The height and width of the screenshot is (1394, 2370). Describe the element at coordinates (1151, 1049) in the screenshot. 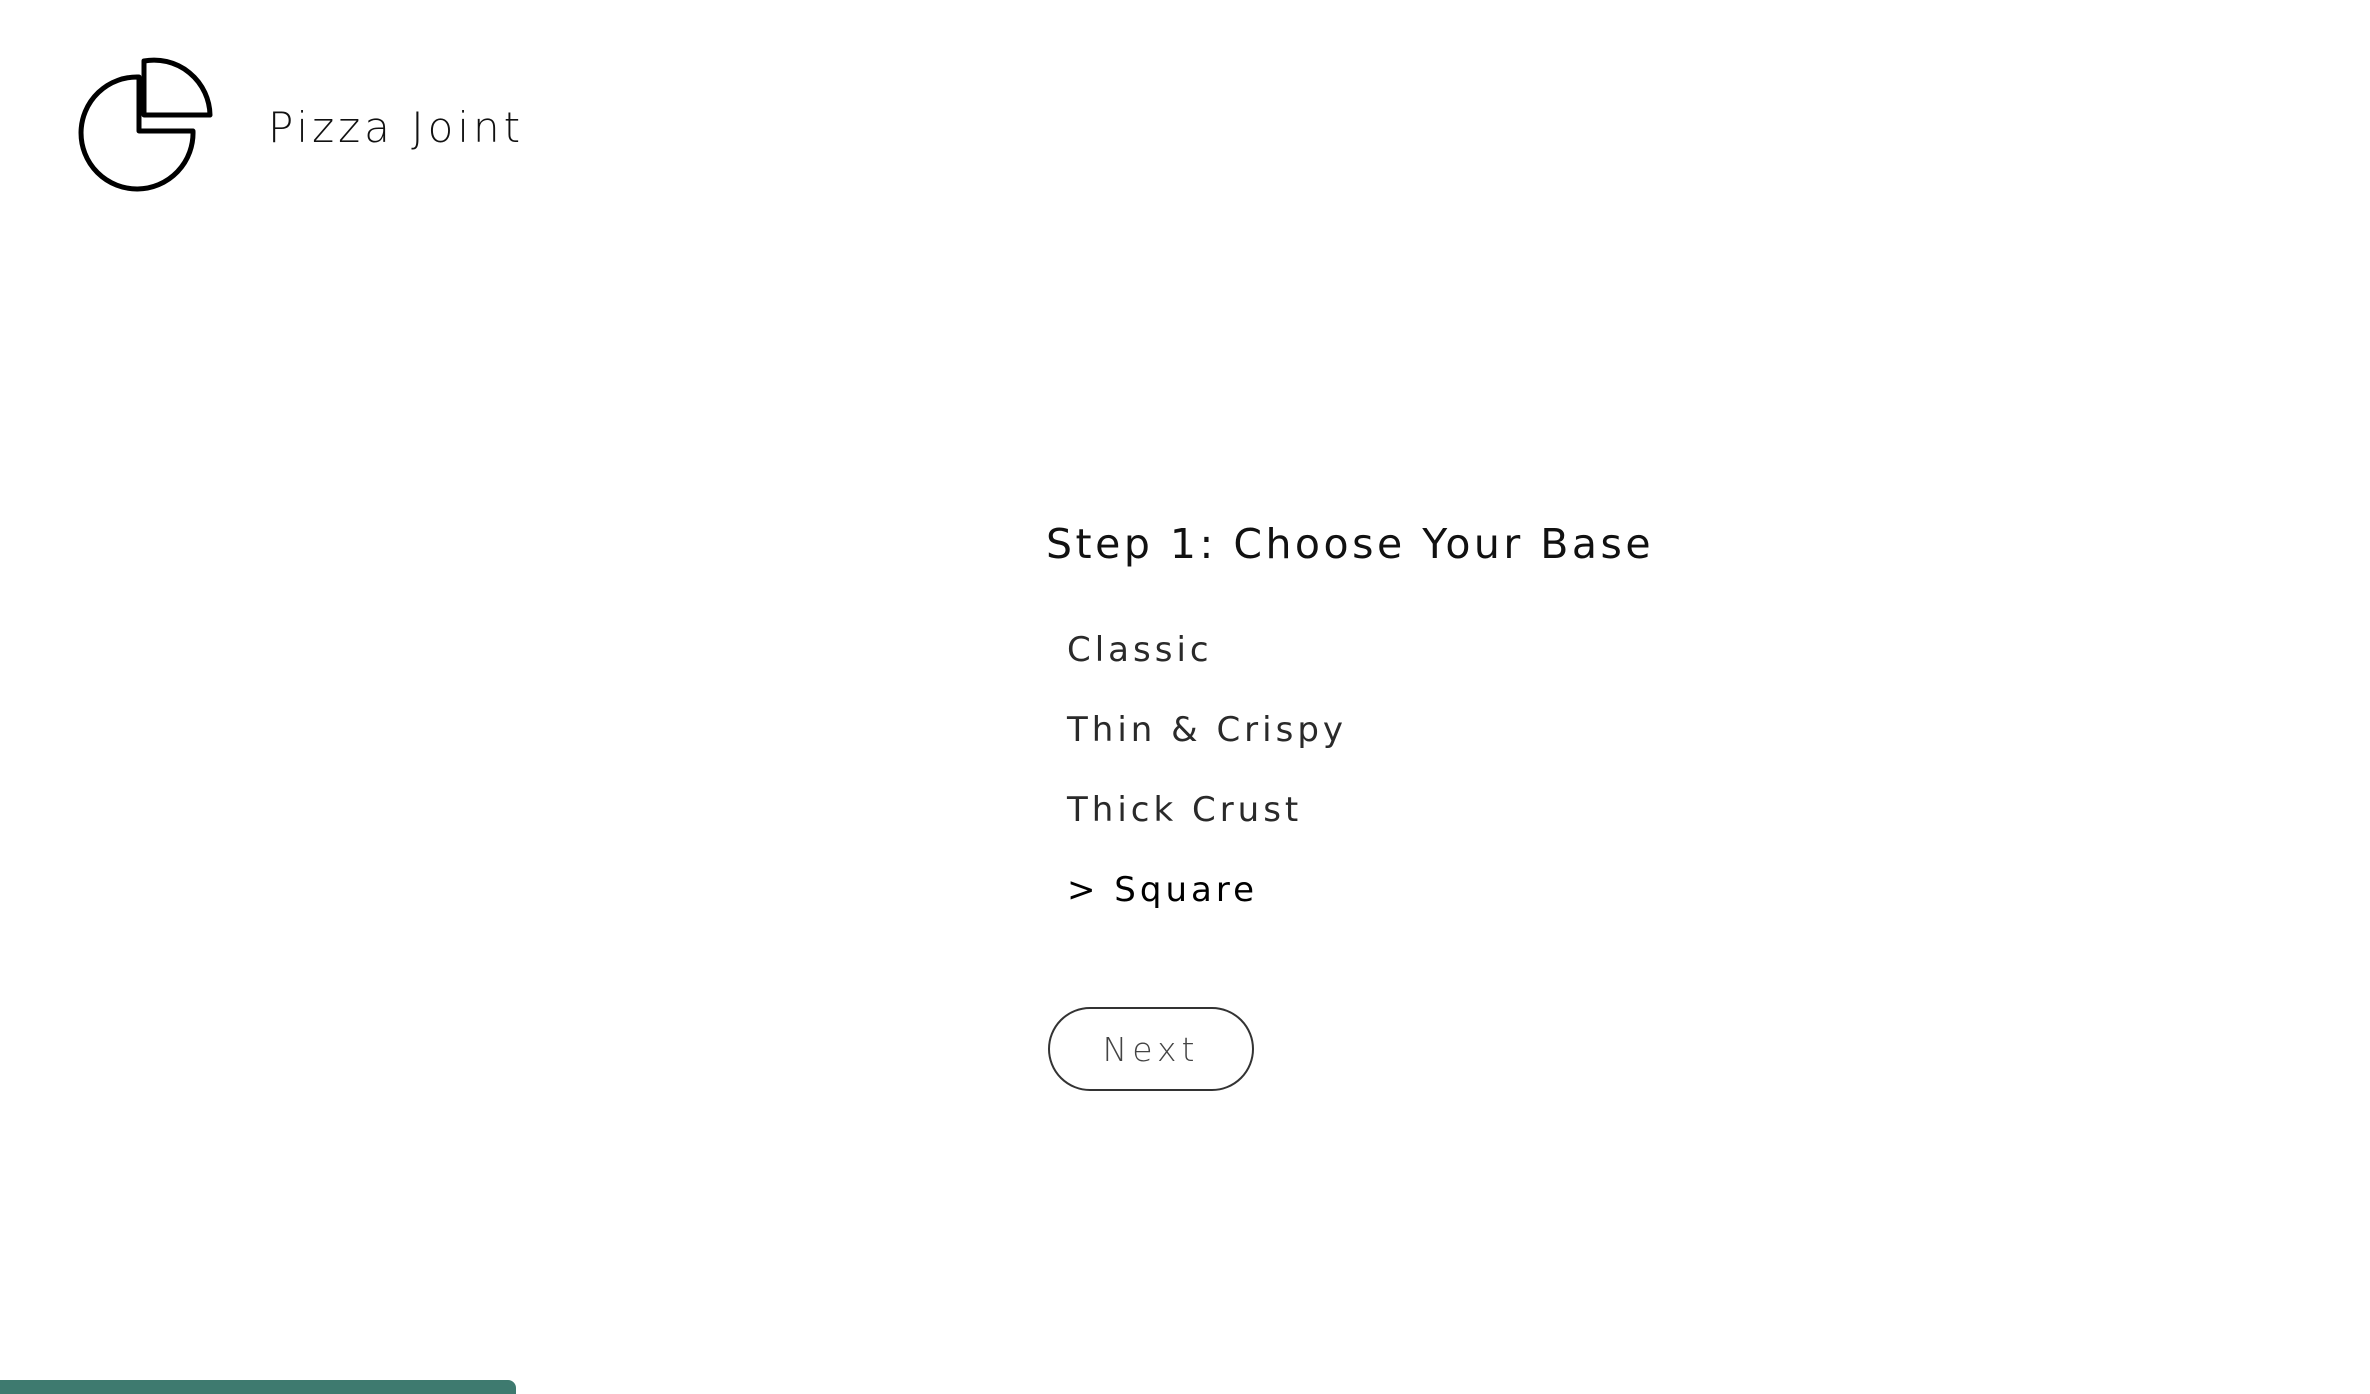

I see `next-button: Next` at that location.